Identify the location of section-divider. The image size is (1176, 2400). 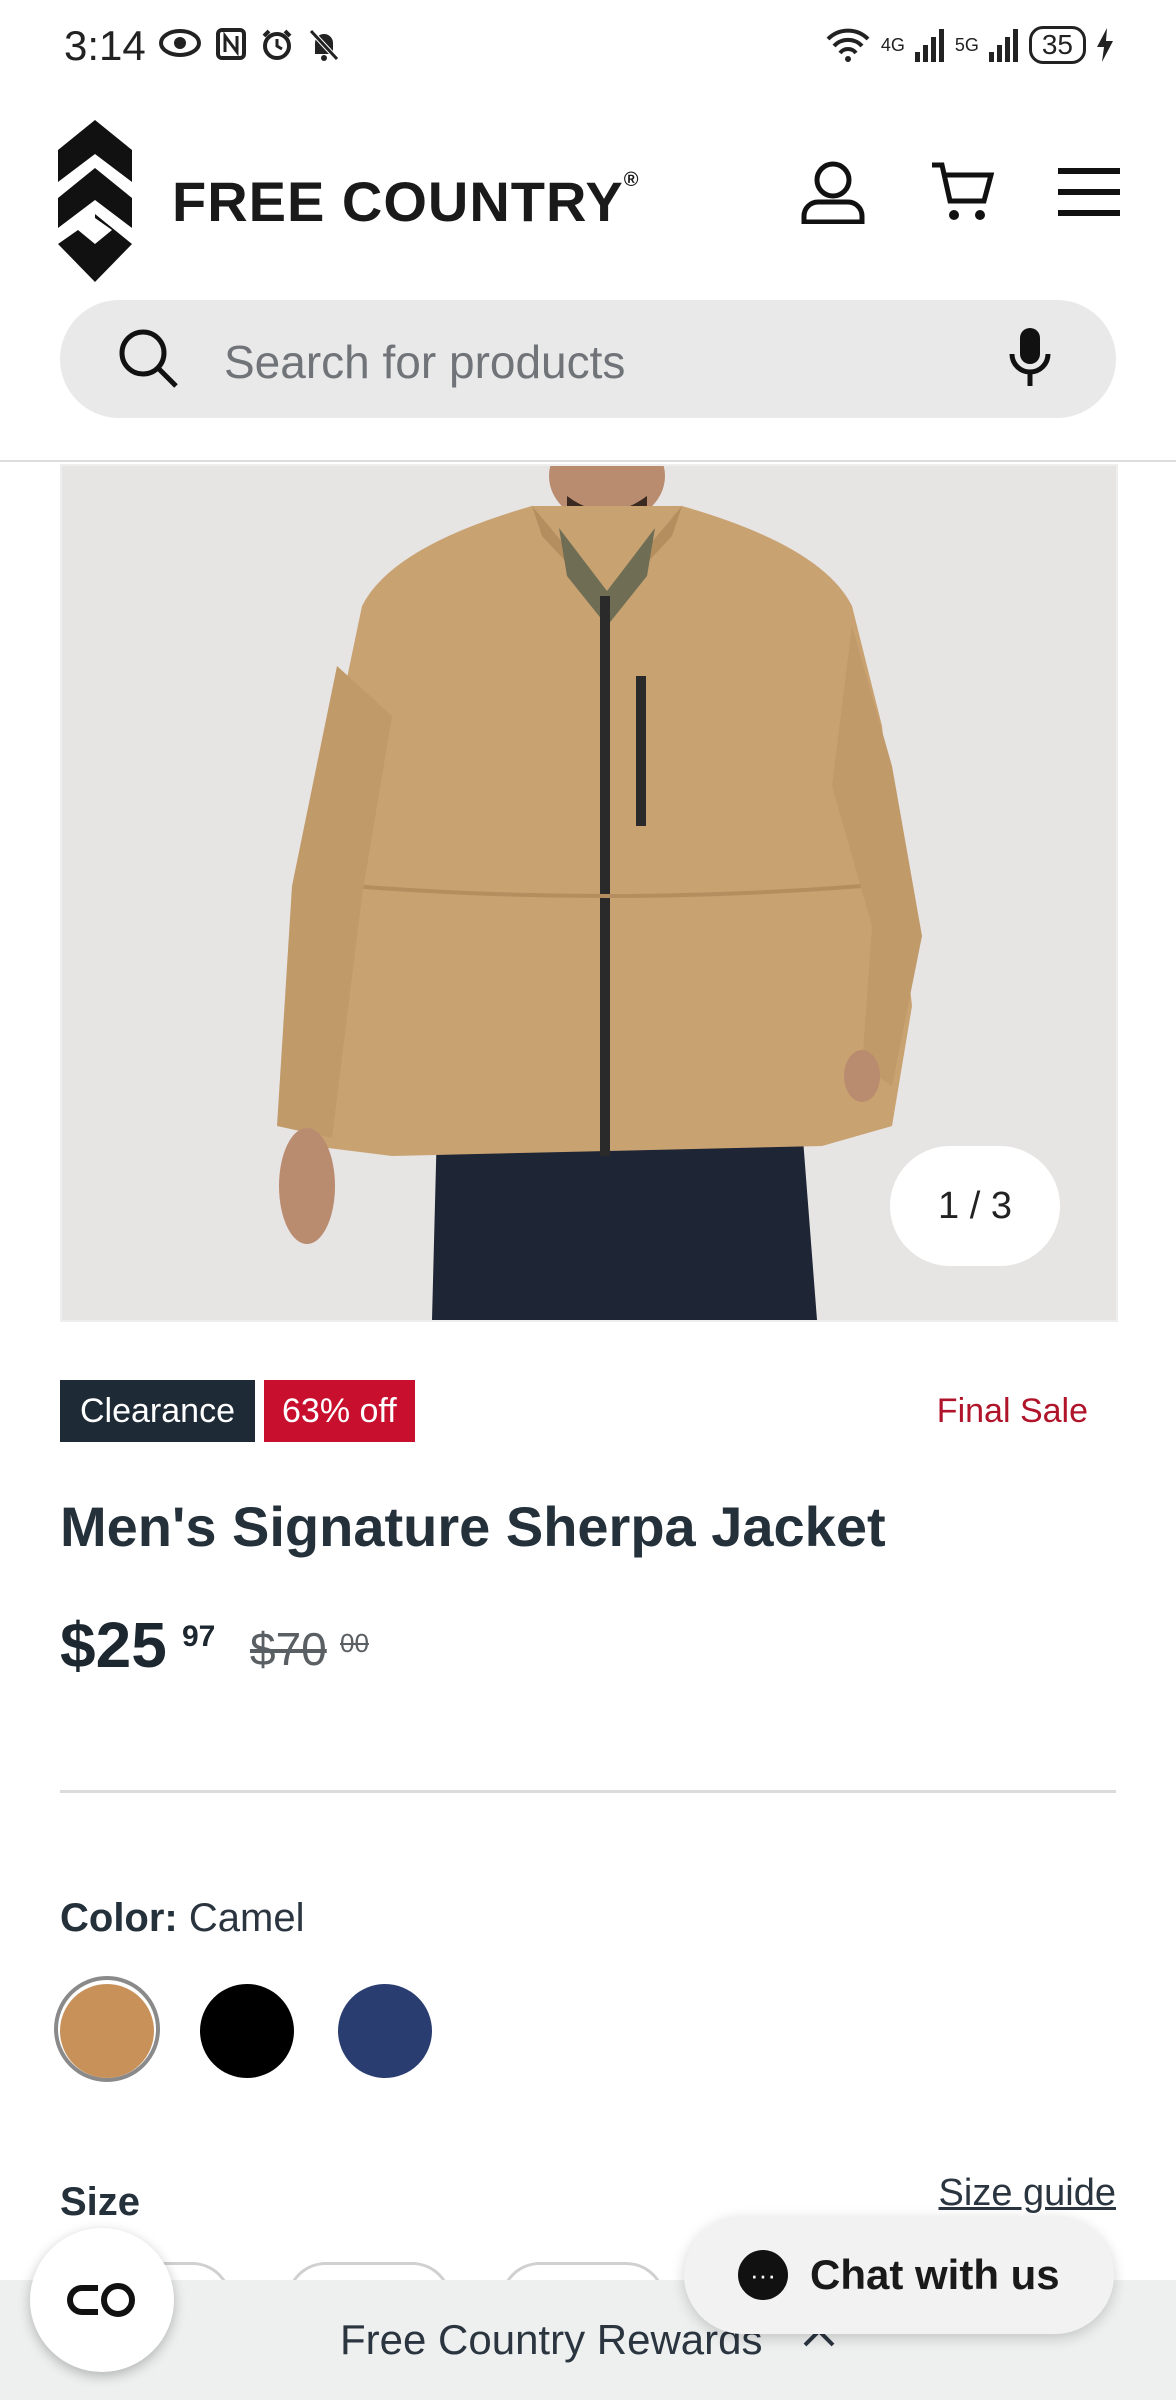
(588, 1791).